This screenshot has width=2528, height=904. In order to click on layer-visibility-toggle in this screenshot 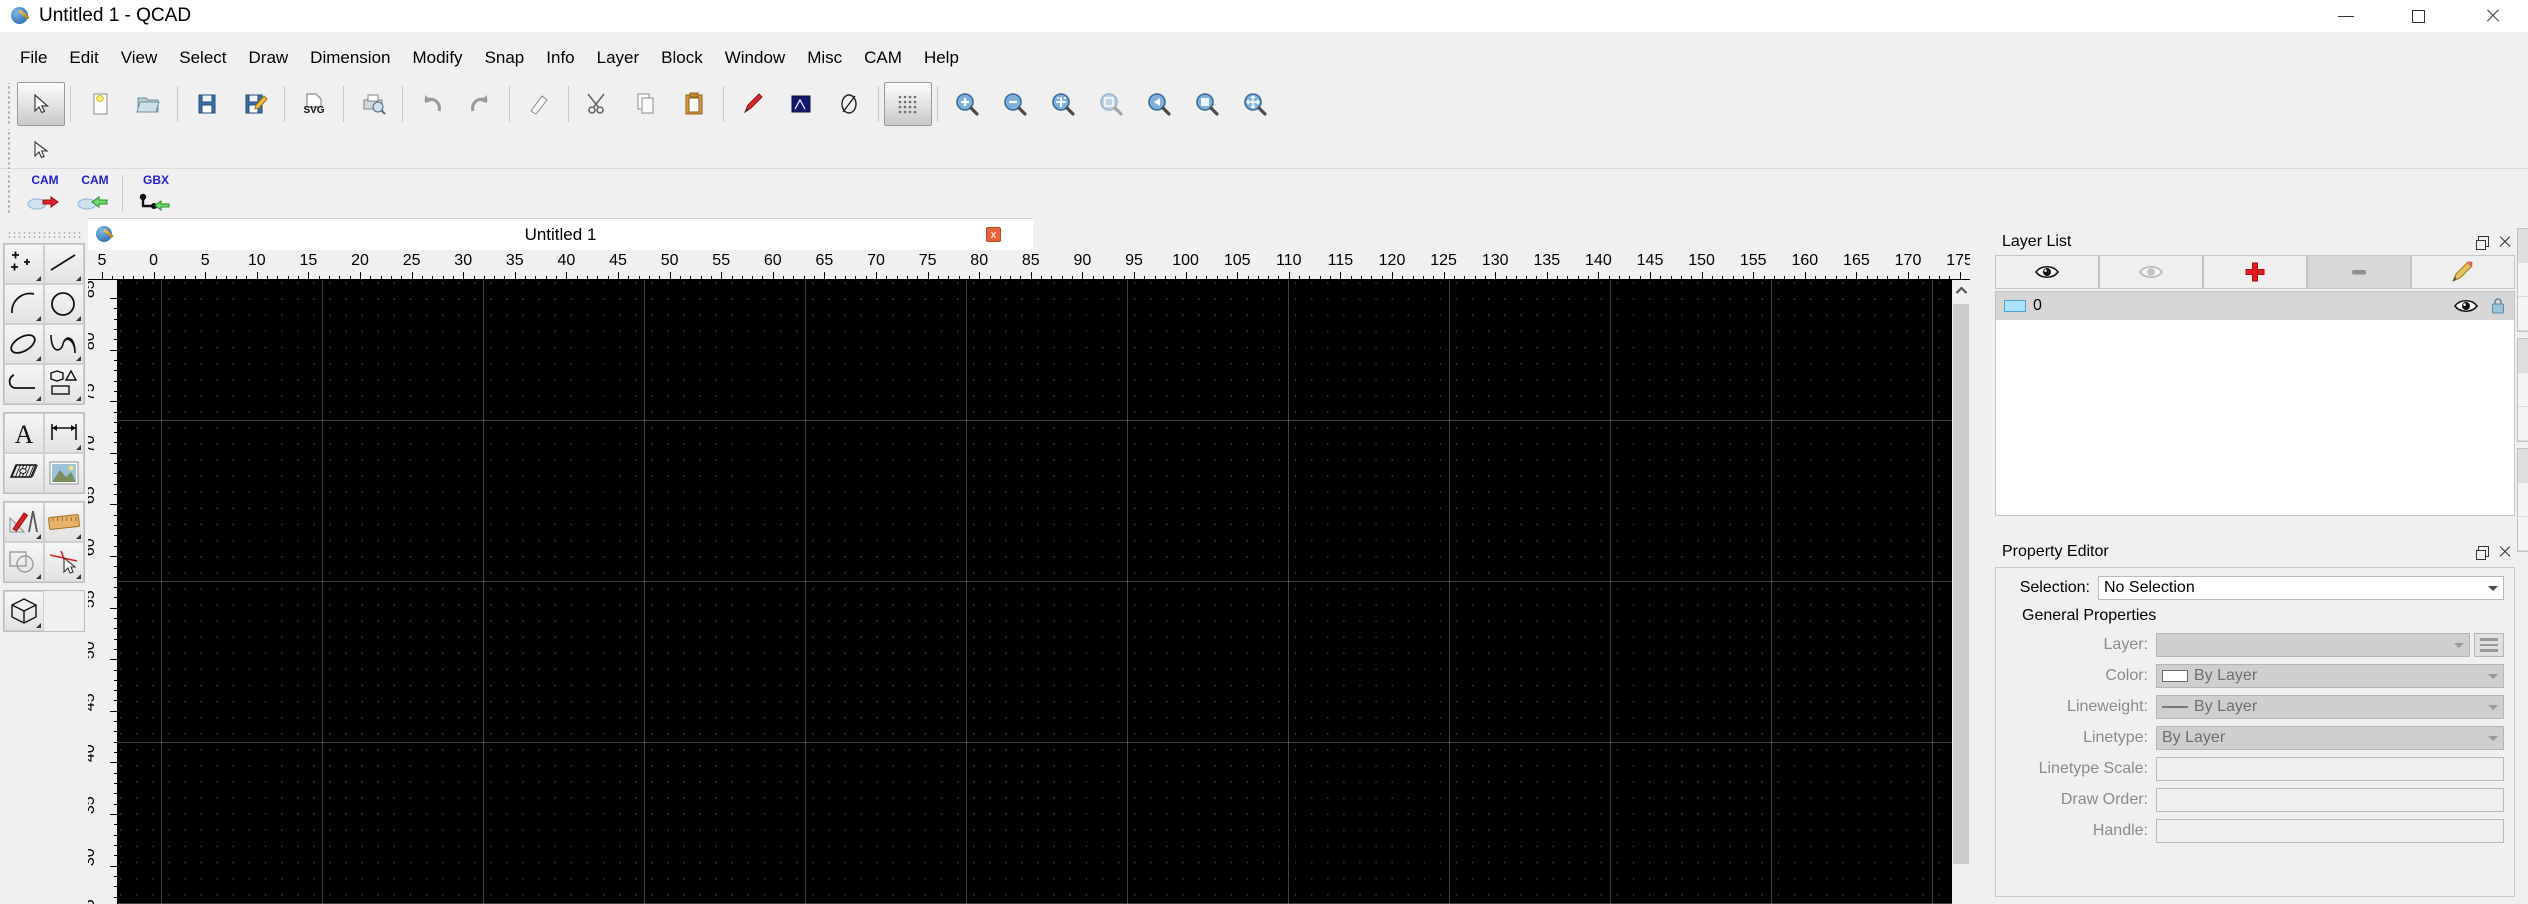, I will do `click(2466, 306)`.